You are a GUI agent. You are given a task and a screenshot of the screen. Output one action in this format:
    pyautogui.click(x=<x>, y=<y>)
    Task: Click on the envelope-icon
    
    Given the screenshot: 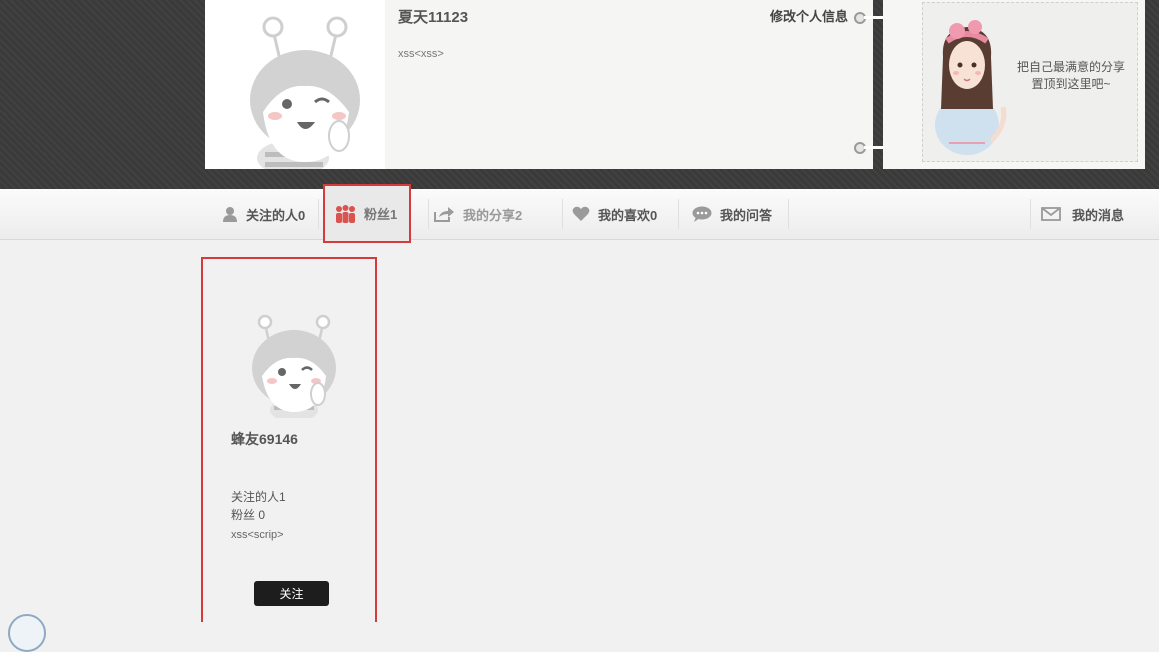 What is the action you would take?
    pyautogui.click(x=1051, y=214)
    